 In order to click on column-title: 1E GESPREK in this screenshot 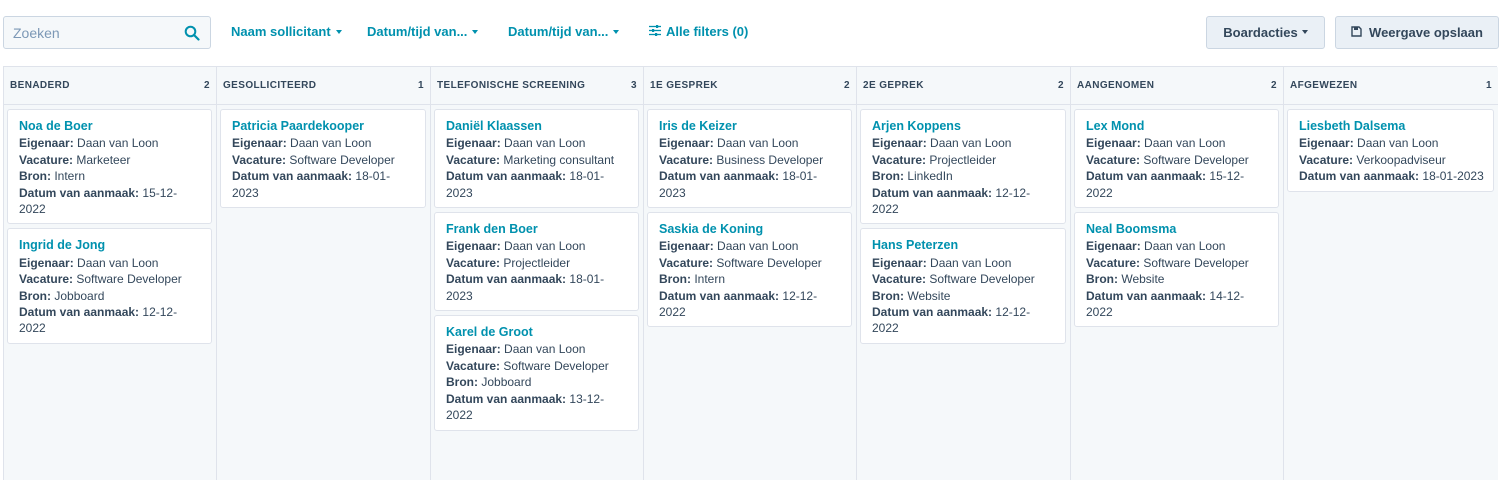, I will do `click(684, 85)`.